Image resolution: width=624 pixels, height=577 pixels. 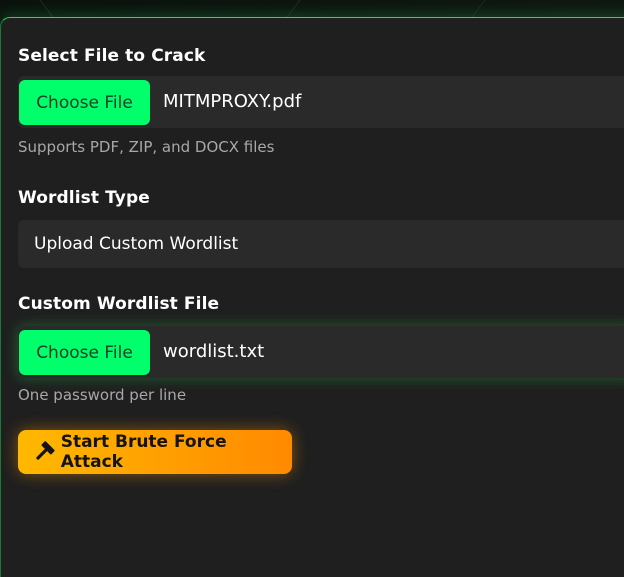 What do you see at coordinates (146, 147) in the screenshot?
I see `target-file-helper: Supports PDF, ZIP, and DOCX files` at bounding box center [146, 147].